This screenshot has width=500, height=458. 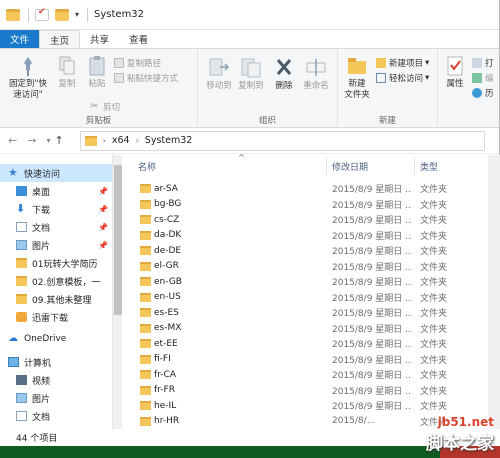 What do you see at coordinates (233, 165) in the screenshot?
I see `column-header-name: 名称 ^` at bounding box center [233, 165].